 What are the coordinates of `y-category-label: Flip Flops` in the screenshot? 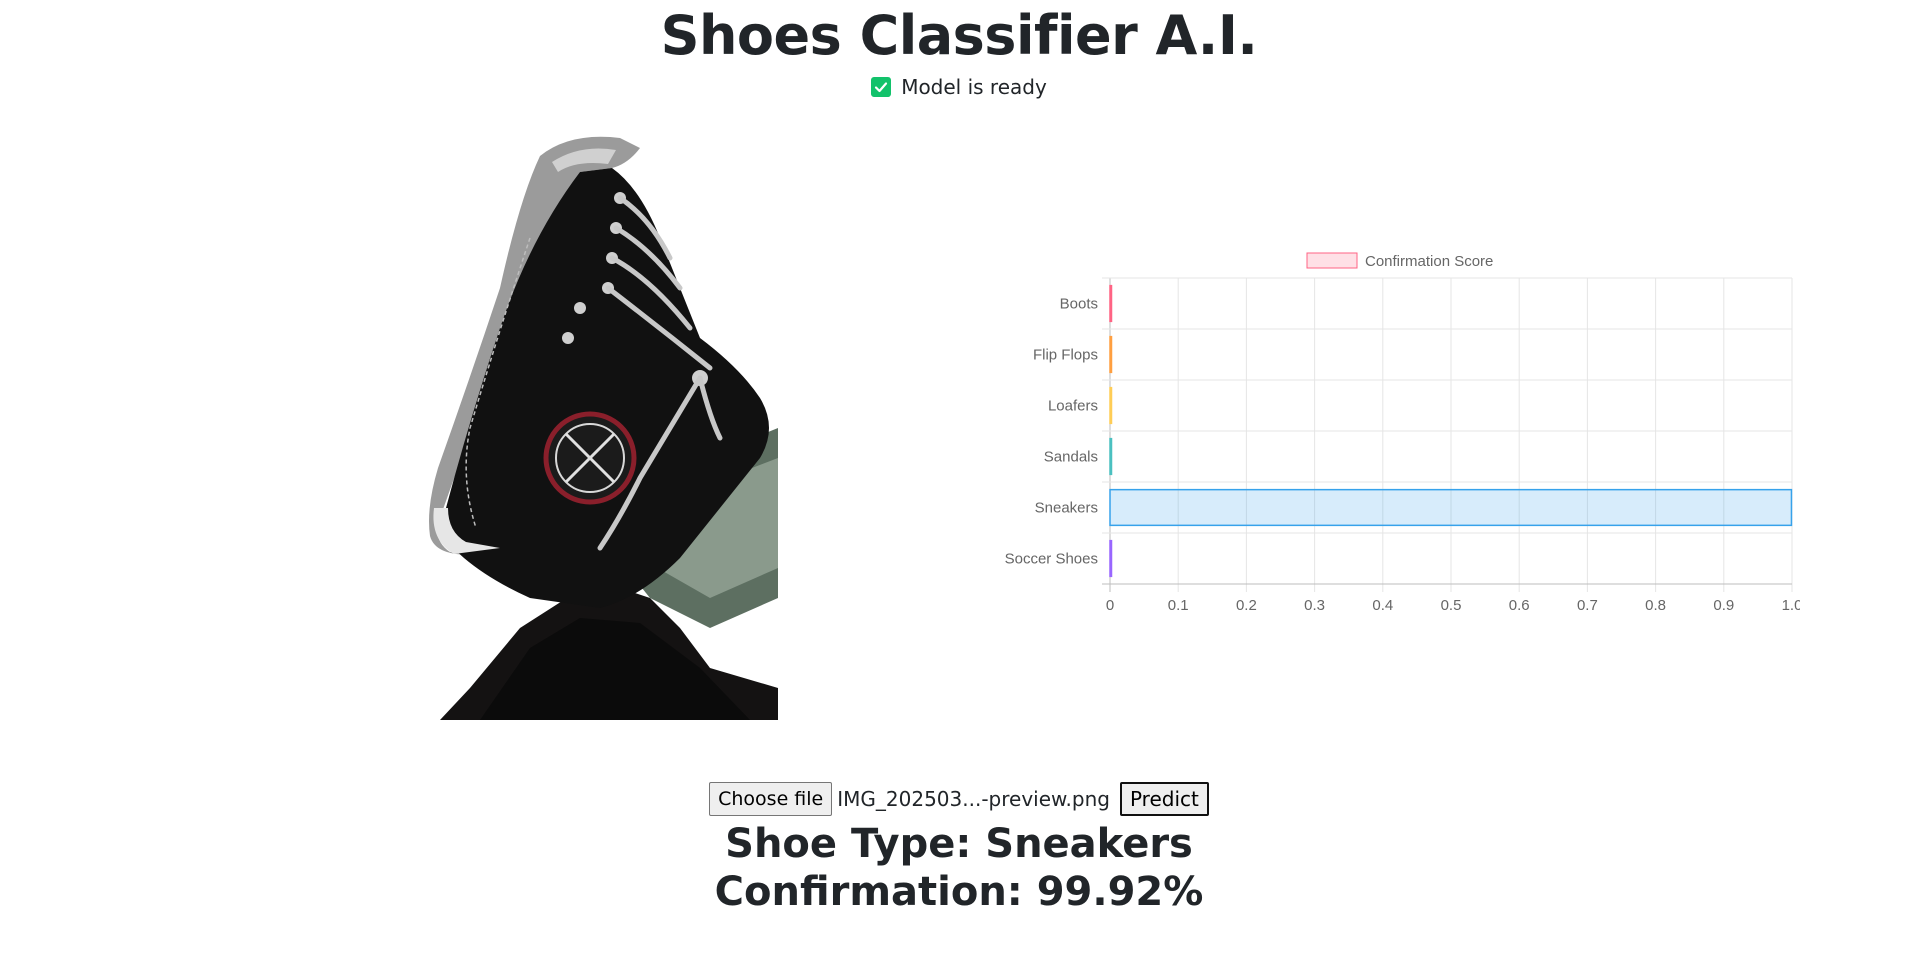 It's located at (1065, 355).